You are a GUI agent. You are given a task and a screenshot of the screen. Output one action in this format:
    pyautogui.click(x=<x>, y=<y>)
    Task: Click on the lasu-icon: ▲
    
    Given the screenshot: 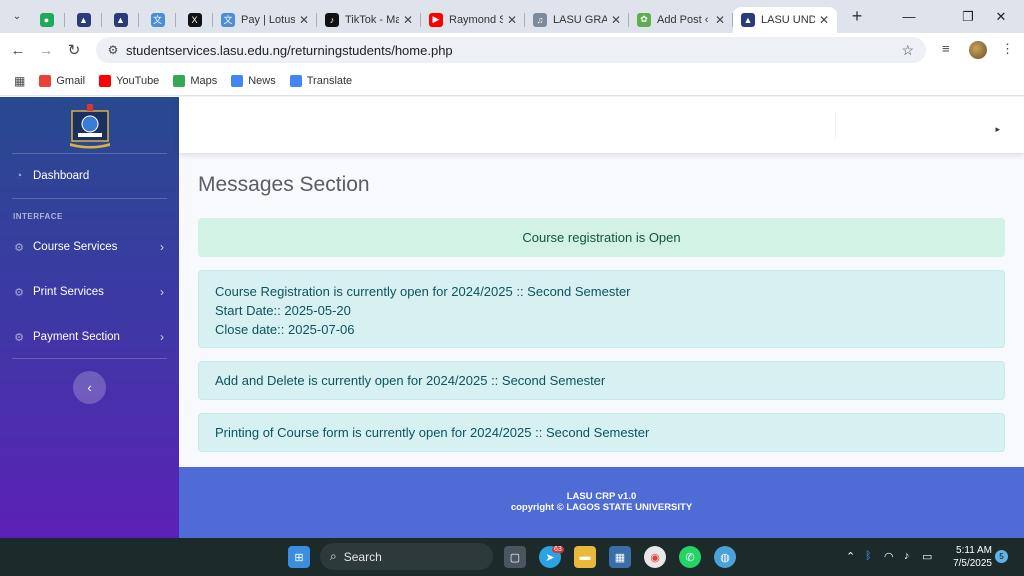 What is the action you would take?
    pyautogui.click(x=120, y=19)
    